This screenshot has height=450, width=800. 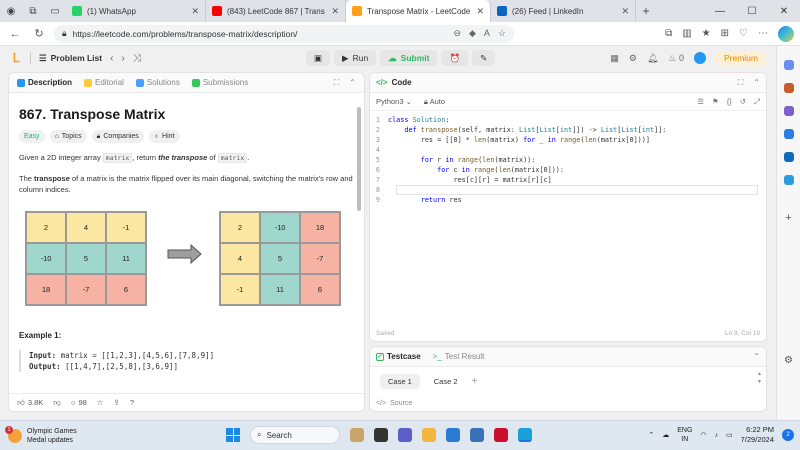 I want to click on minimize-icon: —, so click(x=720, y=11).